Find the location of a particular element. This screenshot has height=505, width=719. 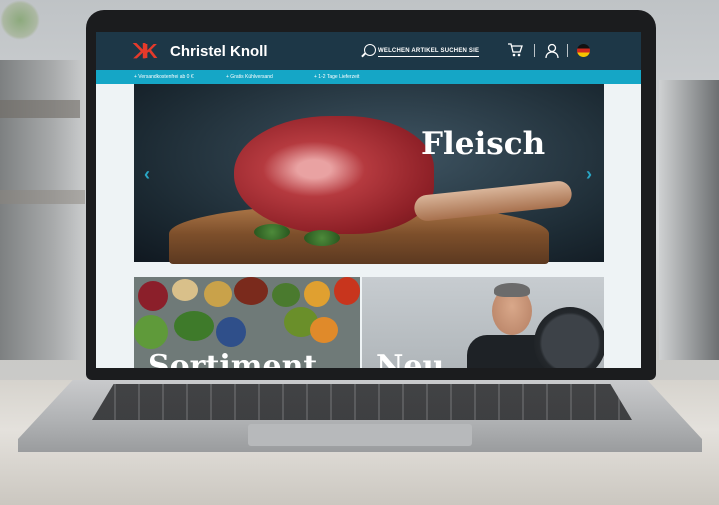

tile-title-neu: Neu is located at coordinates (410, 358).